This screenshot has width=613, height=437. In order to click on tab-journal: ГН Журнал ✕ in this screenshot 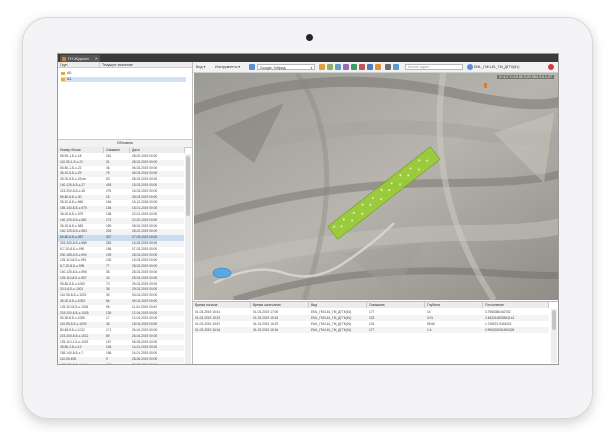, I will do `click(80, 58)`.